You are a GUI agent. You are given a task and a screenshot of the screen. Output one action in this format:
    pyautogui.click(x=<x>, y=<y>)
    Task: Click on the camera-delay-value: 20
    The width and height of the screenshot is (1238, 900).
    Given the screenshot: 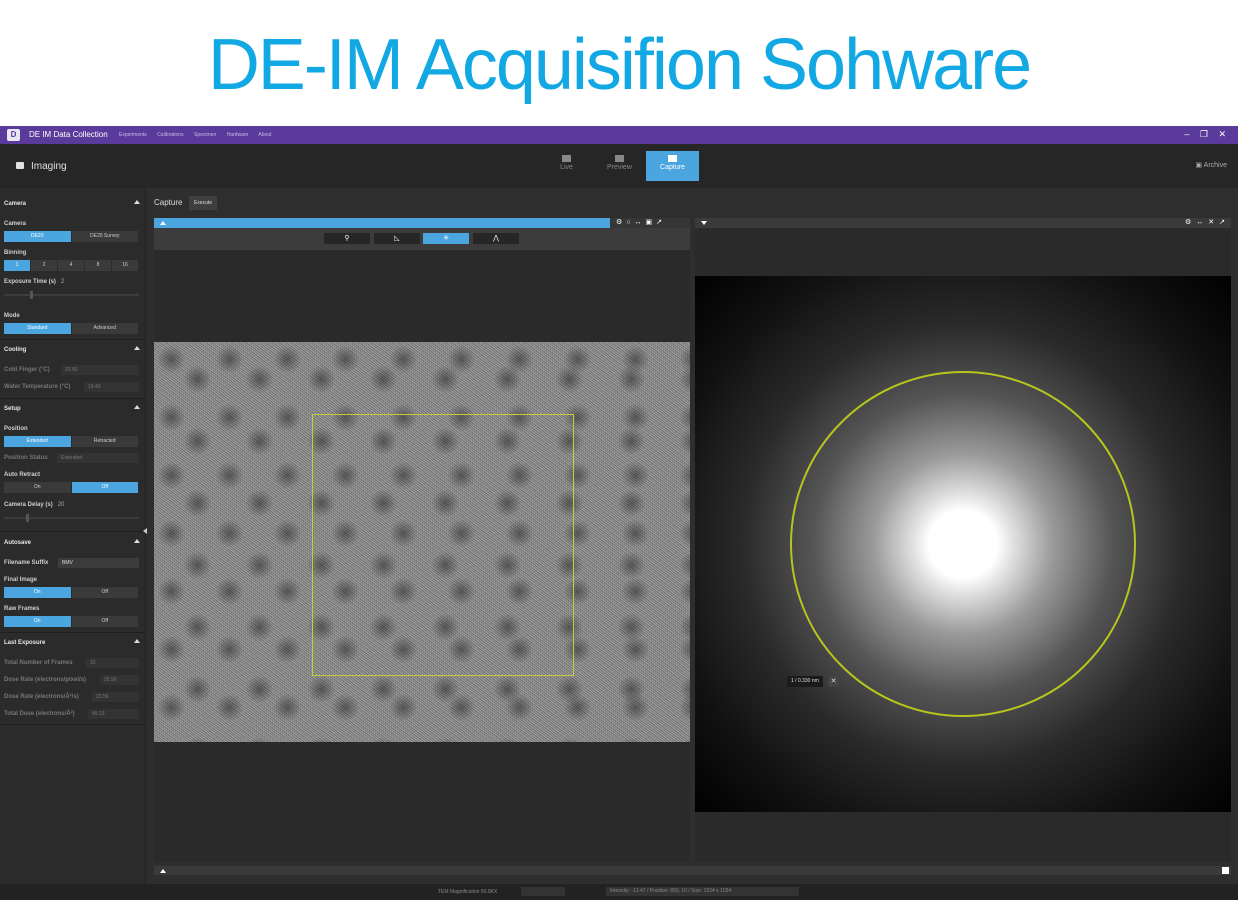 What is the action you would take?
    pyautogui.click(x=61, y=505)
    